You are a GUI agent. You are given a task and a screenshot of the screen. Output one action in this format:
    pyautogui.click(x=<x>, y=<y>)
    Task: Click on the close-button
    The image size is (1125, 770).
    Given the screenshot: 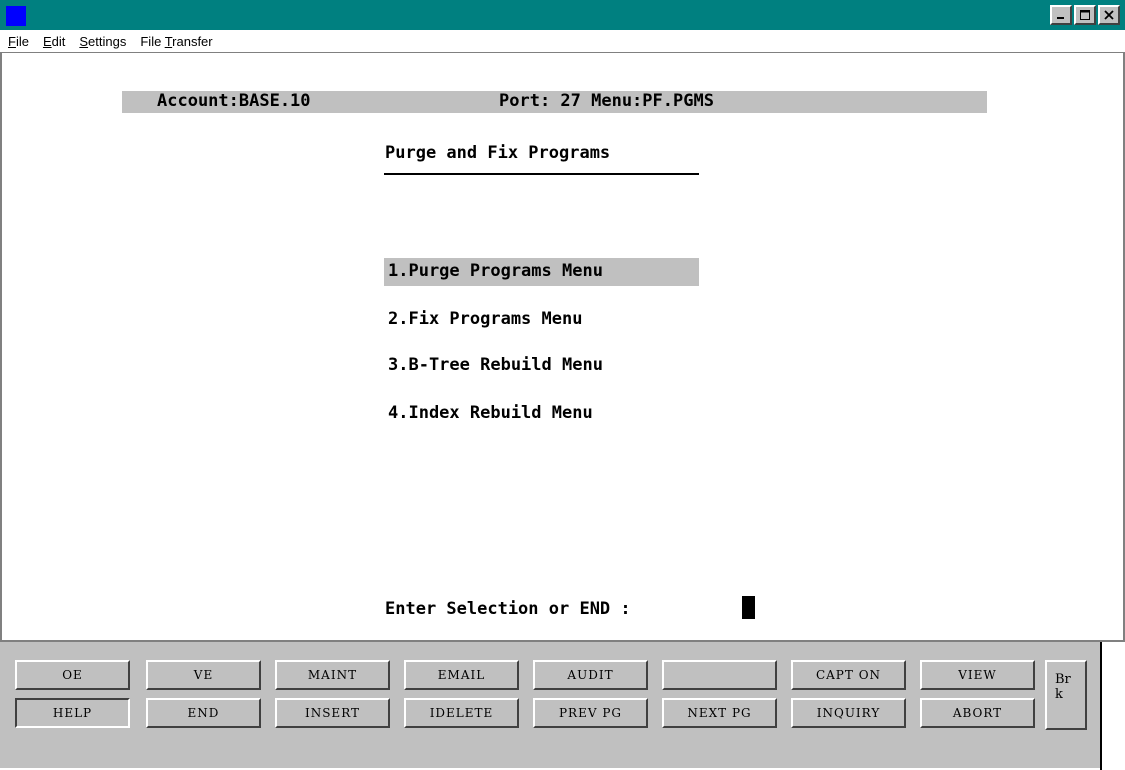 What is the action you would take?
    pyautogui.click(x=1109, y=15)
    